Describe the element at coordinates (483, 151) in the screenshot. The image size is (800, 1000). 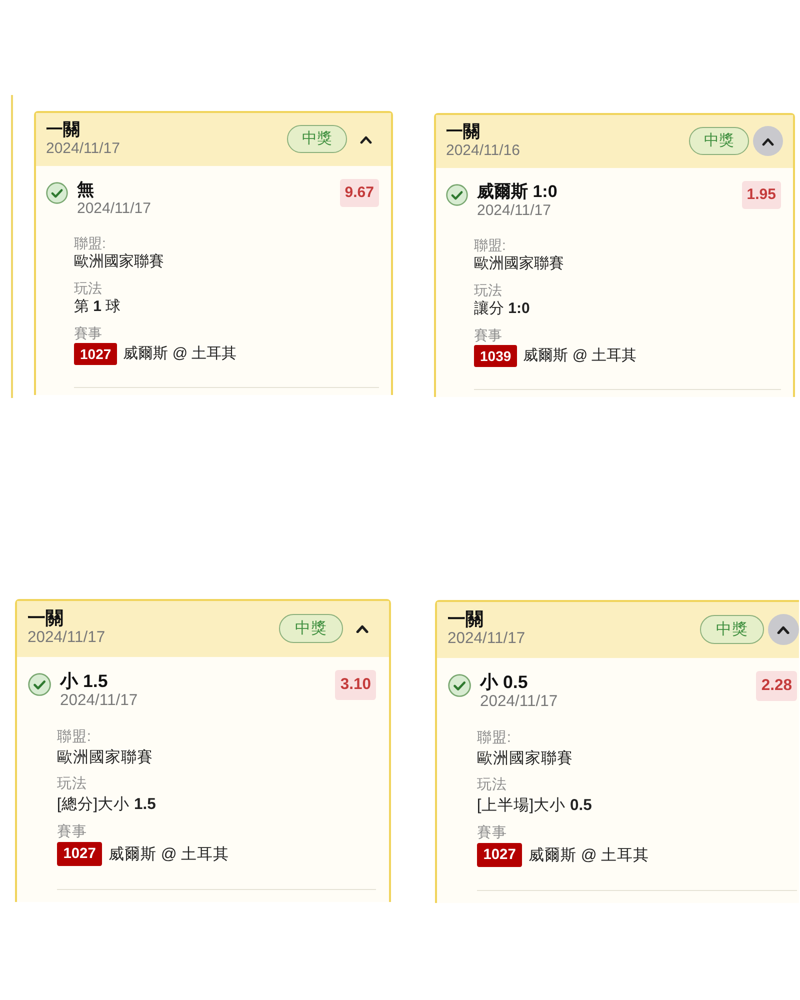
I see `ticket-date: 2024/11/16` at that location.